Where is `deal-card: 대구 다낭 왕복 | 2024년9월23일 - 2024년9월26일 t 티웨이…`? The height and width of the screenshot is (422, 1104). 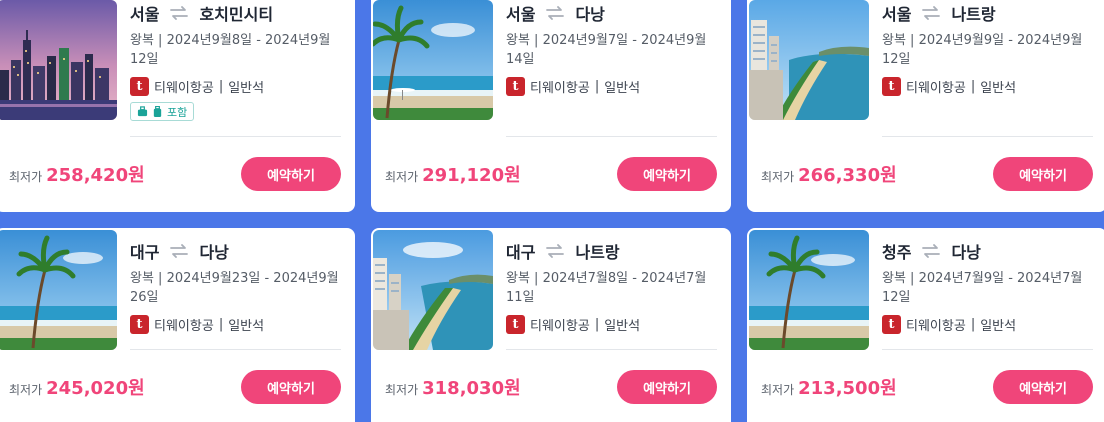 deal-card: 대구 다낭 왕복 | 2024년9월23일 - 2024년9월26일 t 티웨이… is located at coordinates (177, 325).